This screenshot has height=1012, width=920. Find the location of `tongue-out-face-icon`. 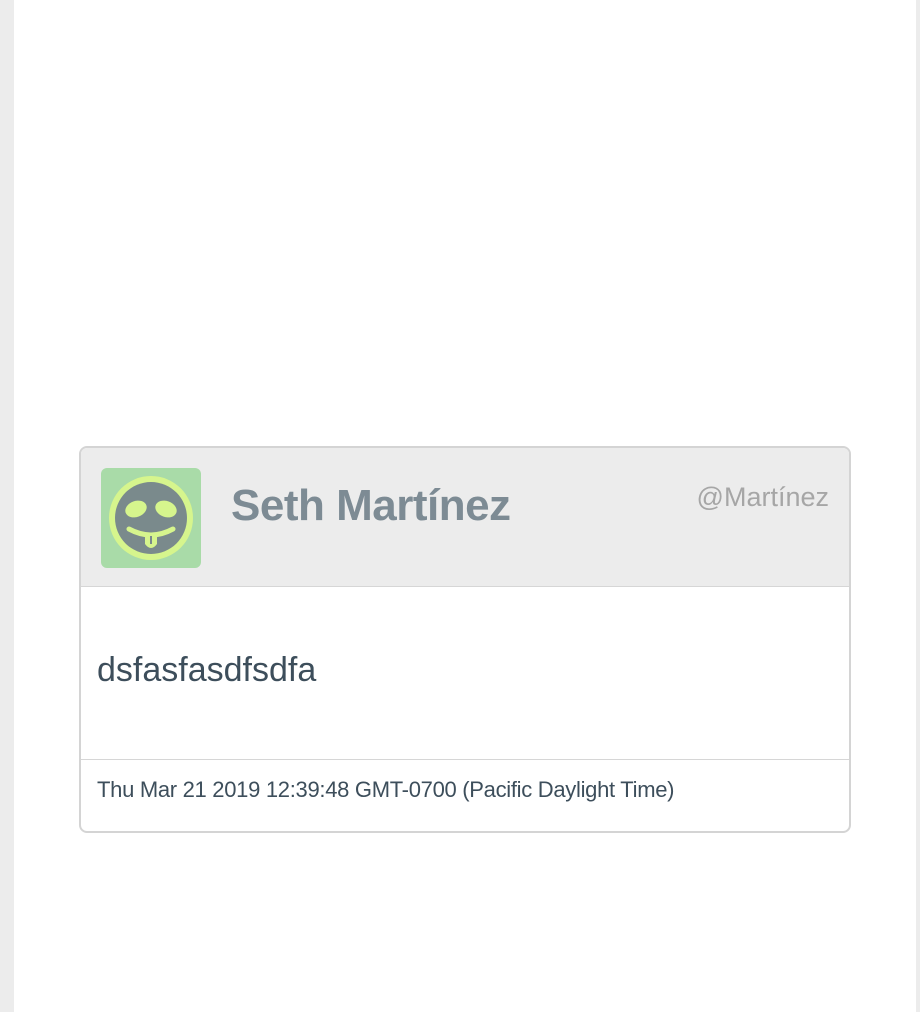

tongue-out-face-icon is located at coordinates (151, 518).